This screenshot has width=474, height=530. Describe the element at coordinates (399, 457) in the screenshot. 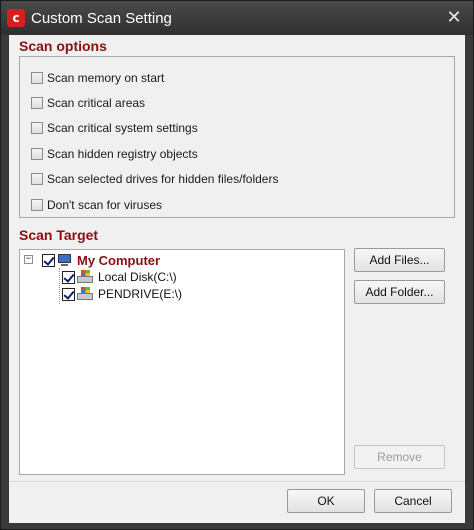

I see `remove-button: Remove` at that location.